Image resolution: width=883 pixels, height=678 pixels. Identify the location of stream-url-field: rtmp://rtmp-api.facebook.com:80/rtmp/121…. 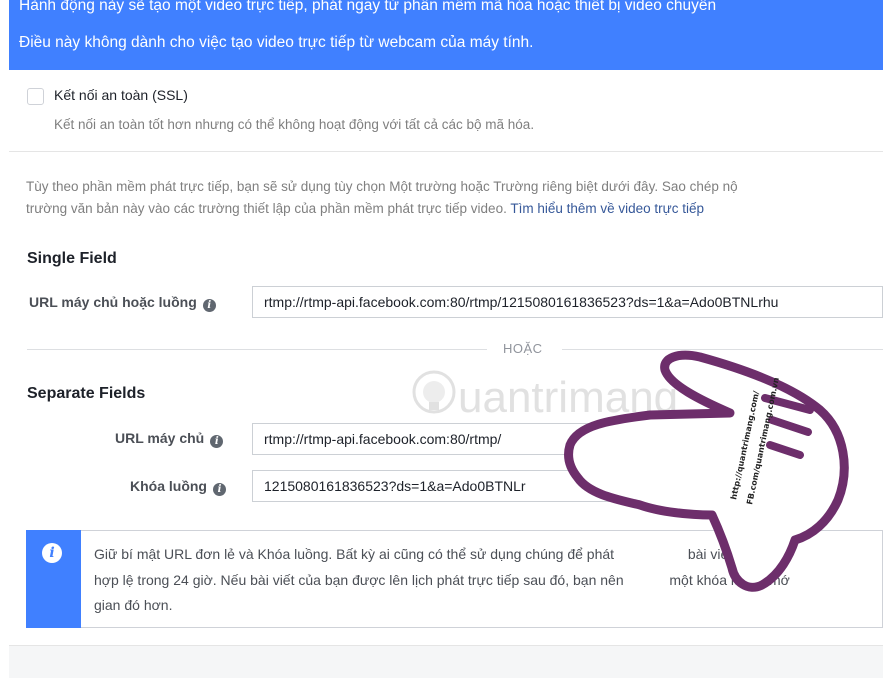
(567, 302).